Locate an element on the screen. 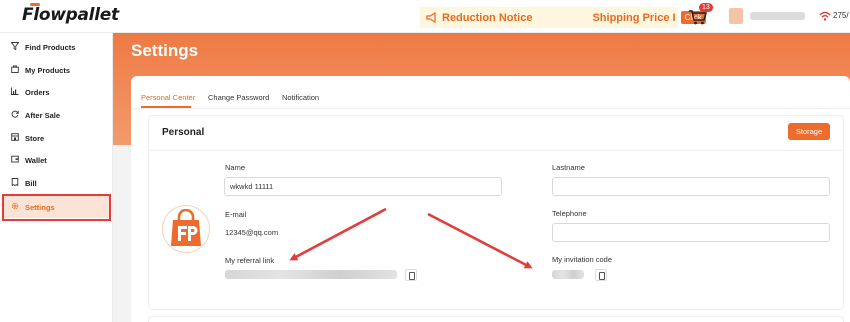 Image resolution: width=850 pixels, height=322 pixels. sidebar-item-after-sale: After Sale is located at coordinates (56, 115).